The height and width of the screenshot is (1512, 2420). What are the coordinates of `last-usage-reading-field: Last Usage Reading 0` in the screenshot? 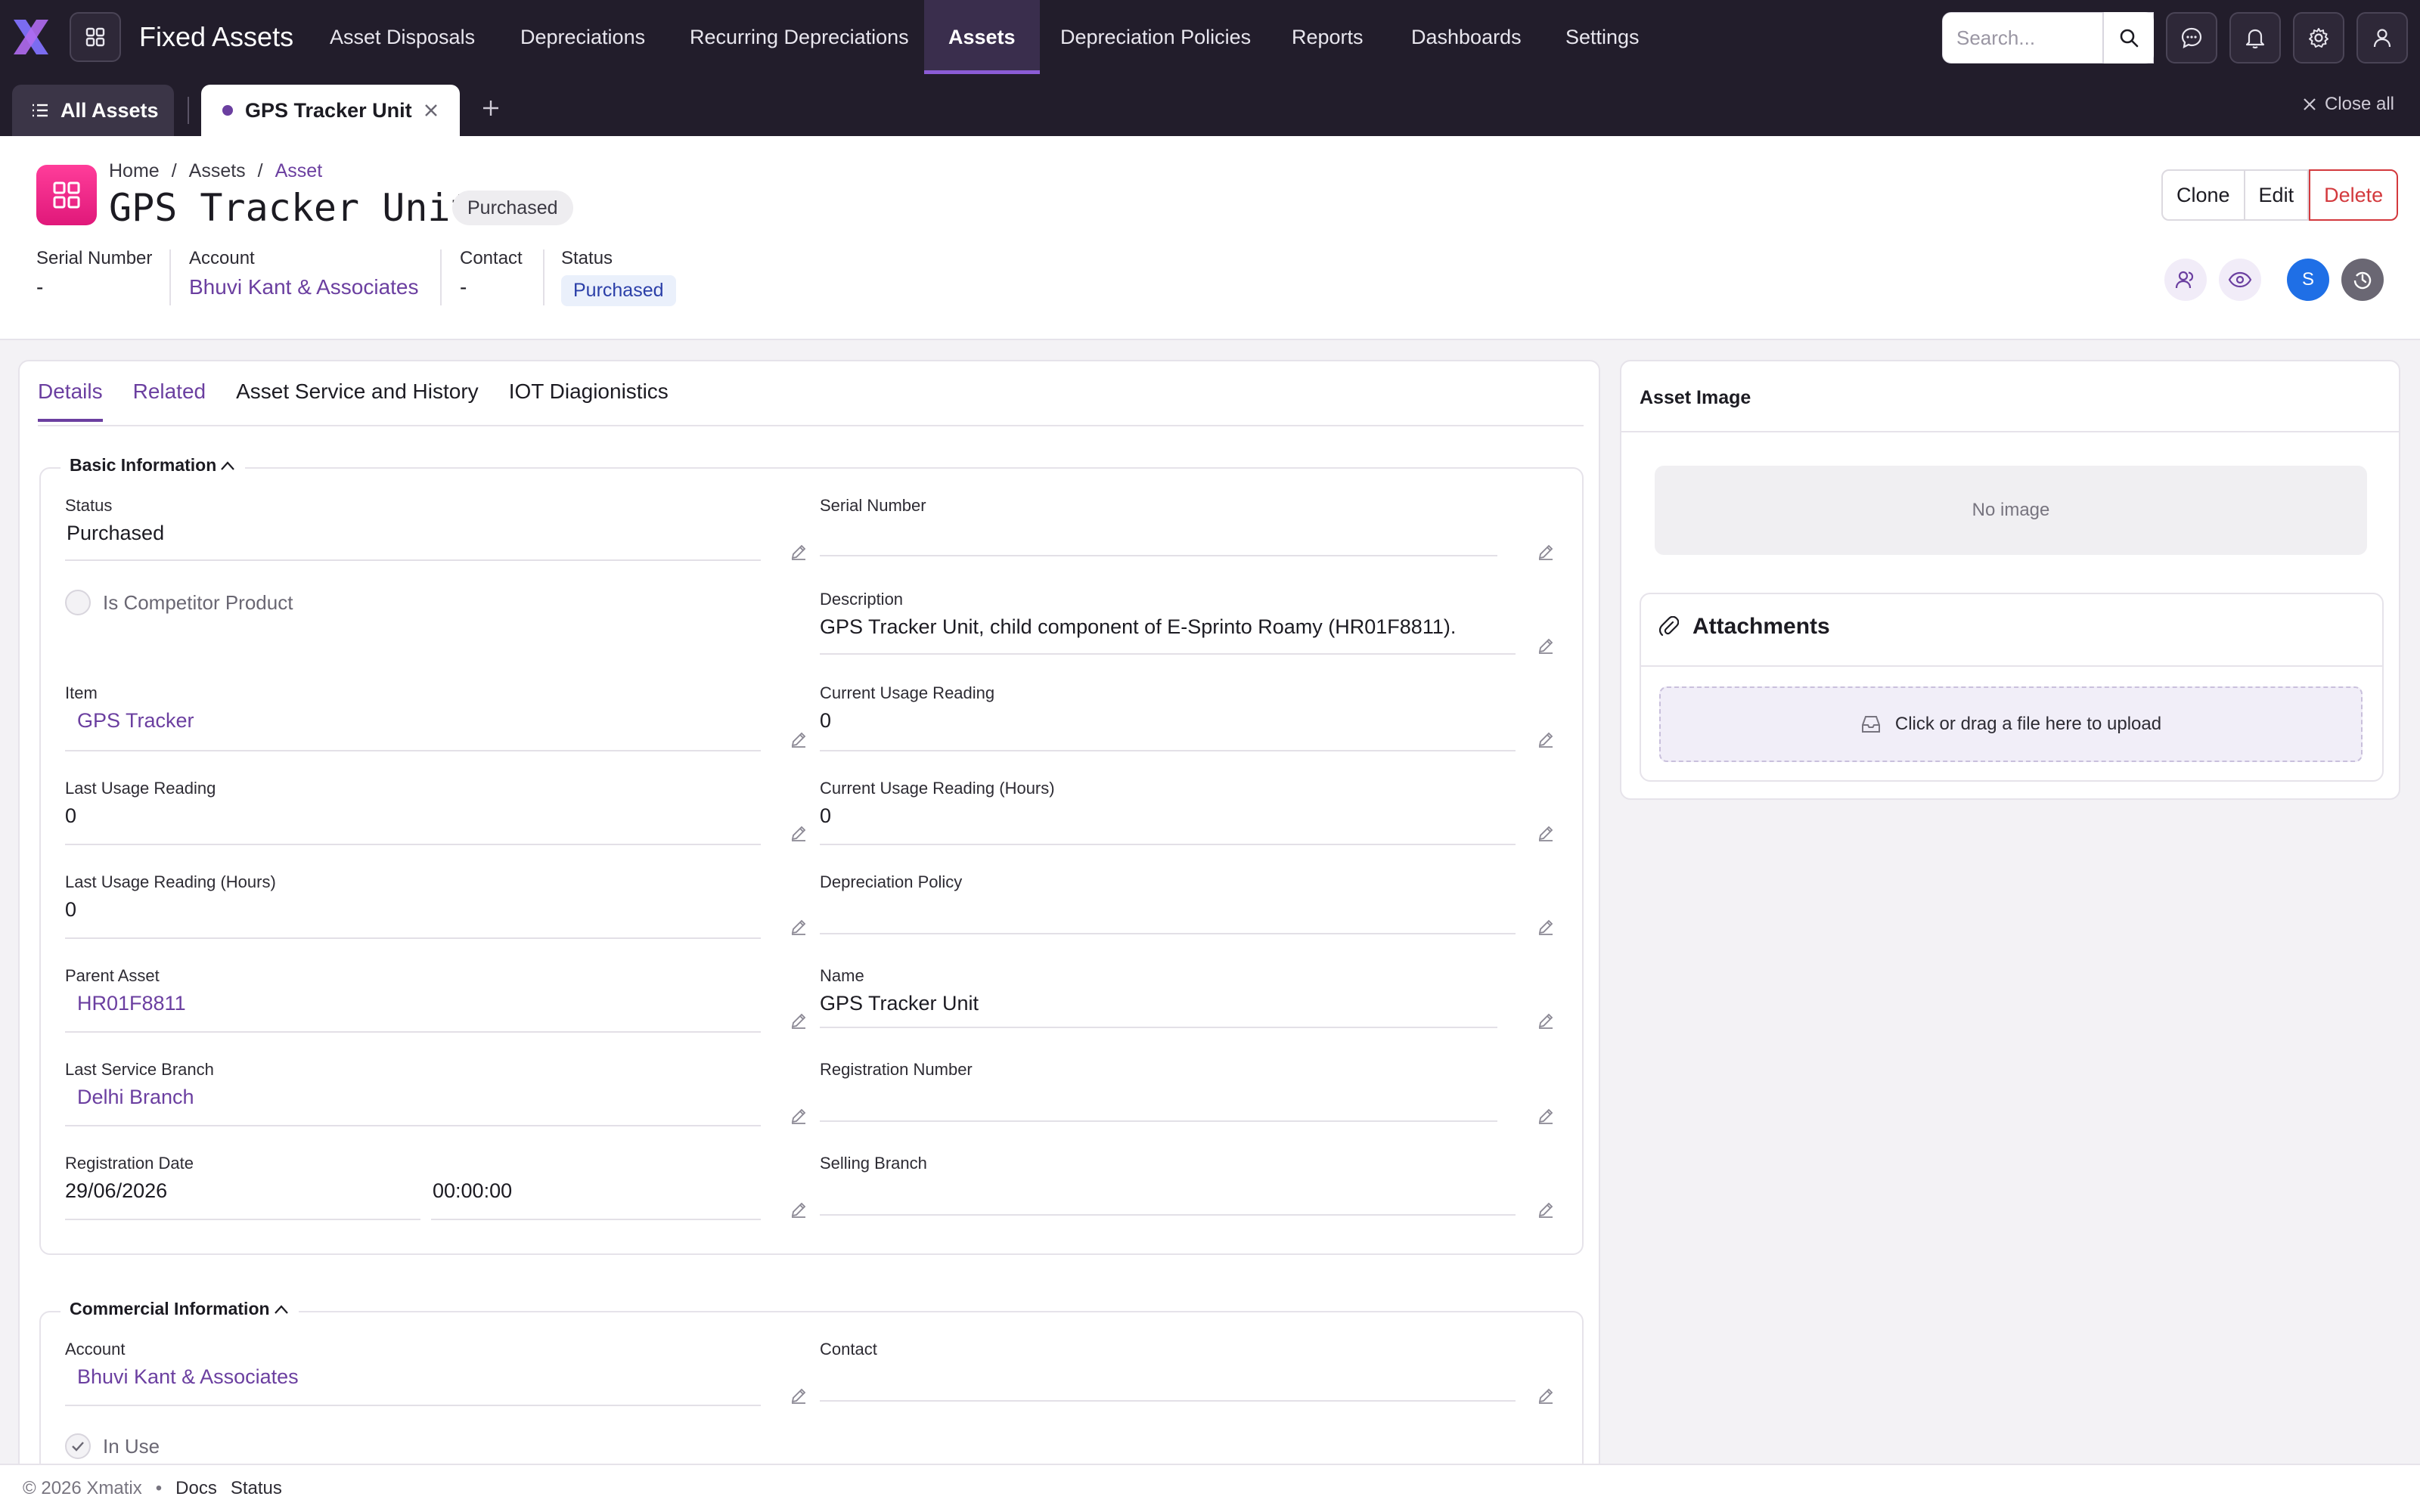 It's located at (436, 813).